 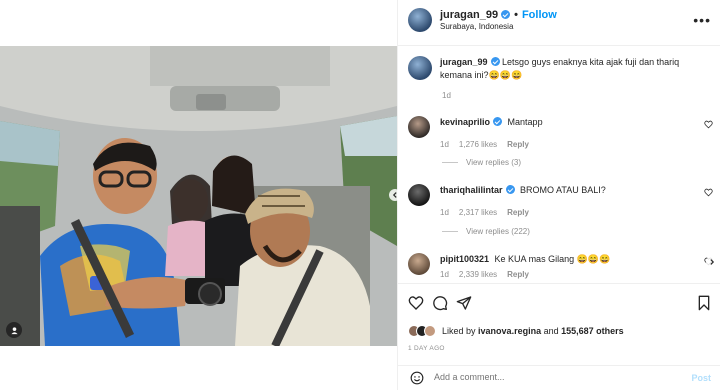 What do you see at coordinates (576, 144) in the screenshot?
I see `comment-meta: 1d 1,276 likes Reply` at bounding box center [576, 144].